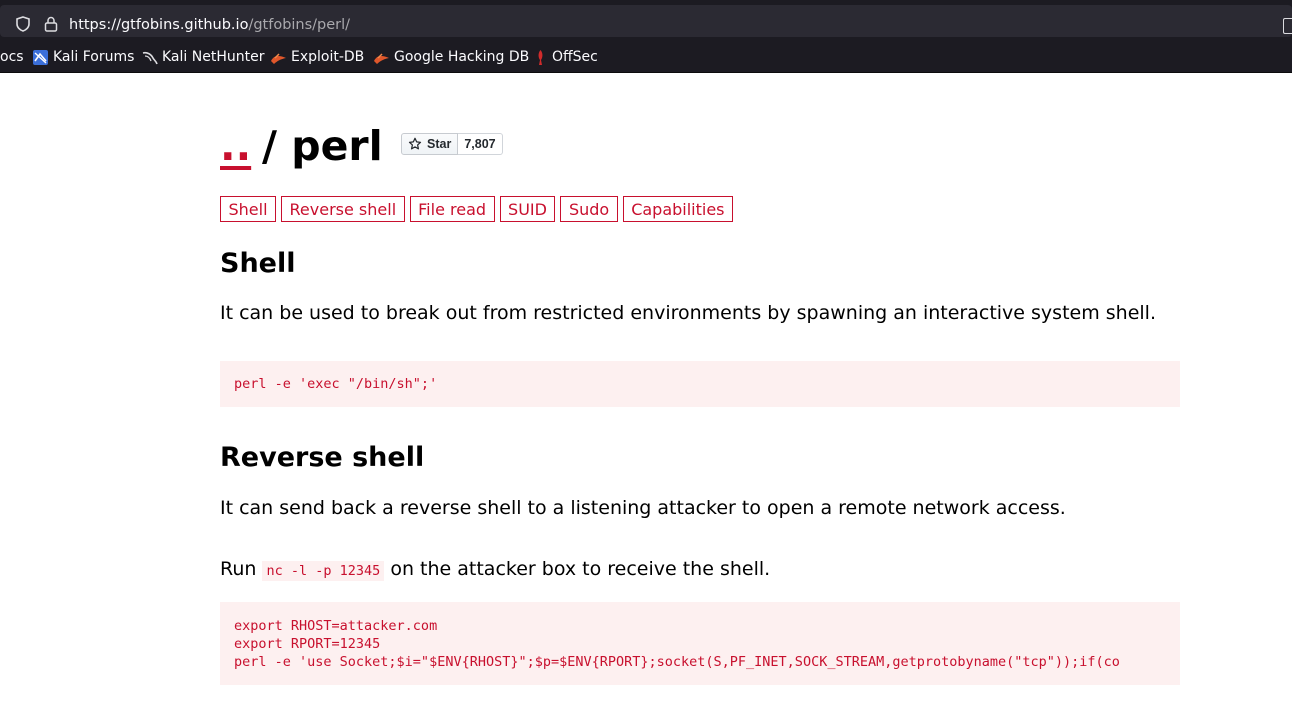 This screenshot has height=708, width=1292. Describe the element at coordinates (278, 58) in the screenshot. I see `exploit-db-icon` at that location.